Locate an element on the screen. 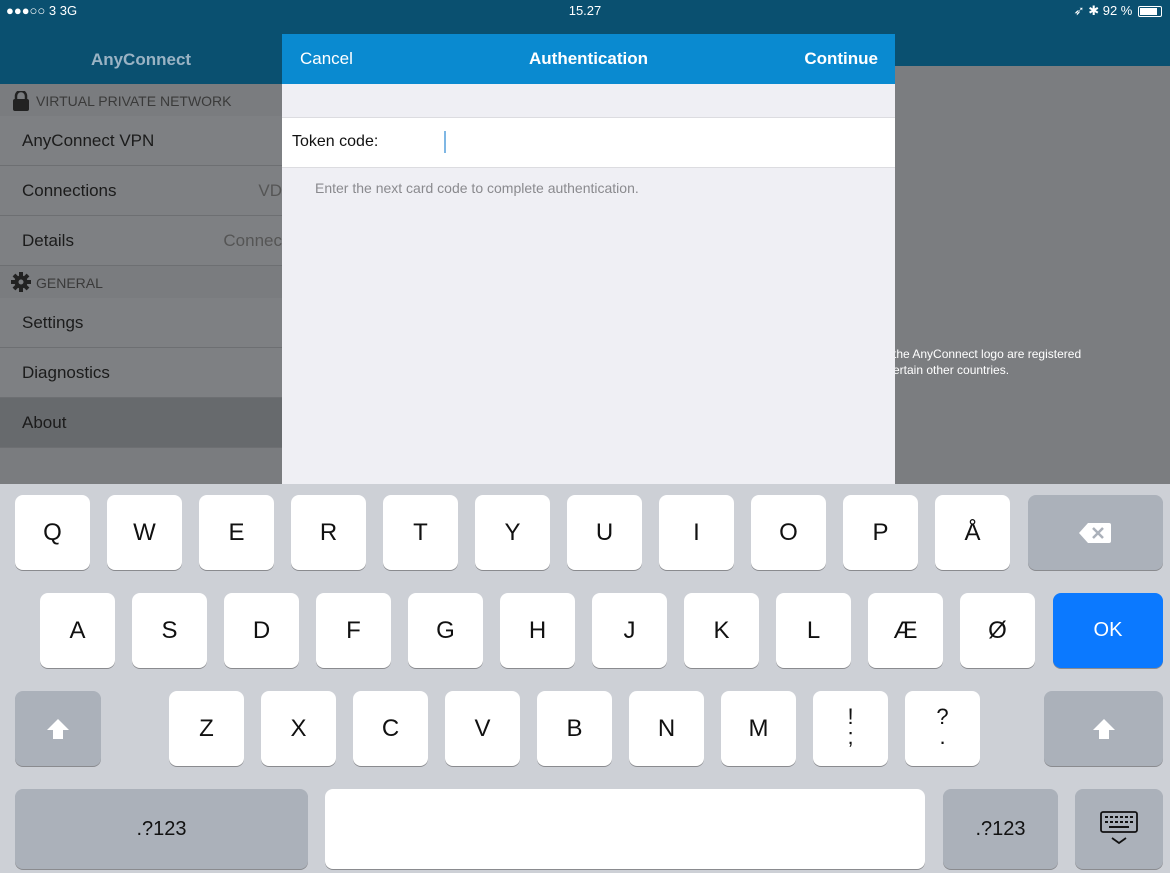 The image size is (1170, 873). sidebar-header: AnyConnect is located at coordinates (141, 52).